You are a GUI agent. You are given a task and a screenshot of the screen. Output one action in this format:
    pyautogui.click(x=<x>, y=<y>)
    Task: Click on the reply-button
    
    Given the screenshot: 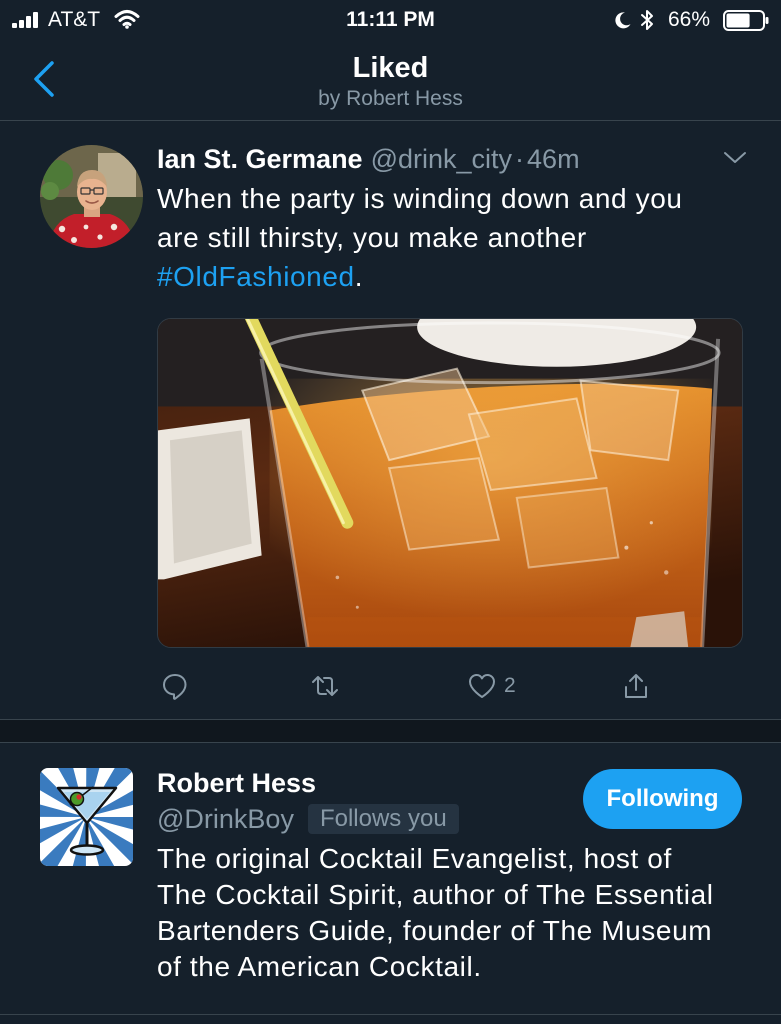 What is the action you would take?
    pyautogui.click(x=175, y=686)
    